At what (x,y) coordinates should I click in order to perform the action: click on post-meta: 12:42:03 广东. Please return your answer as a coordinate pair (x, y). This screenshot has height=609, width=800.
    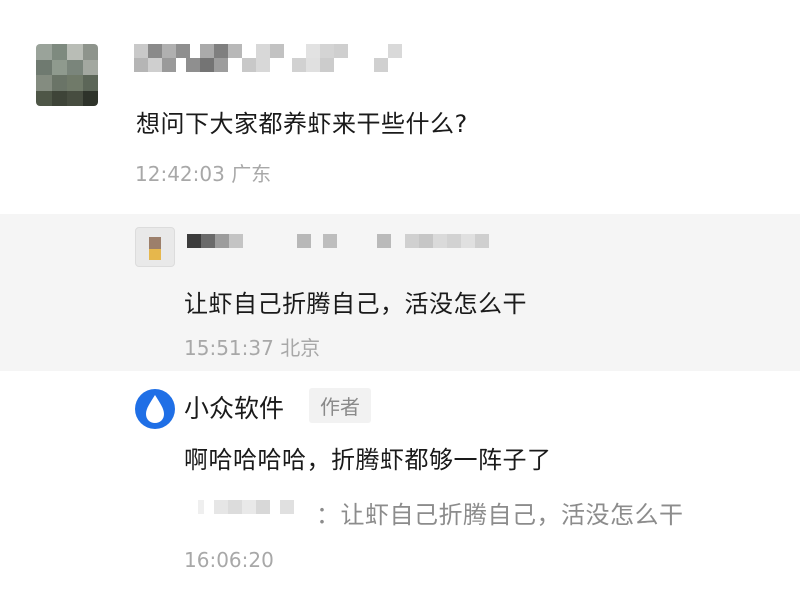
    Looking at the image, I should click on (203, 172).